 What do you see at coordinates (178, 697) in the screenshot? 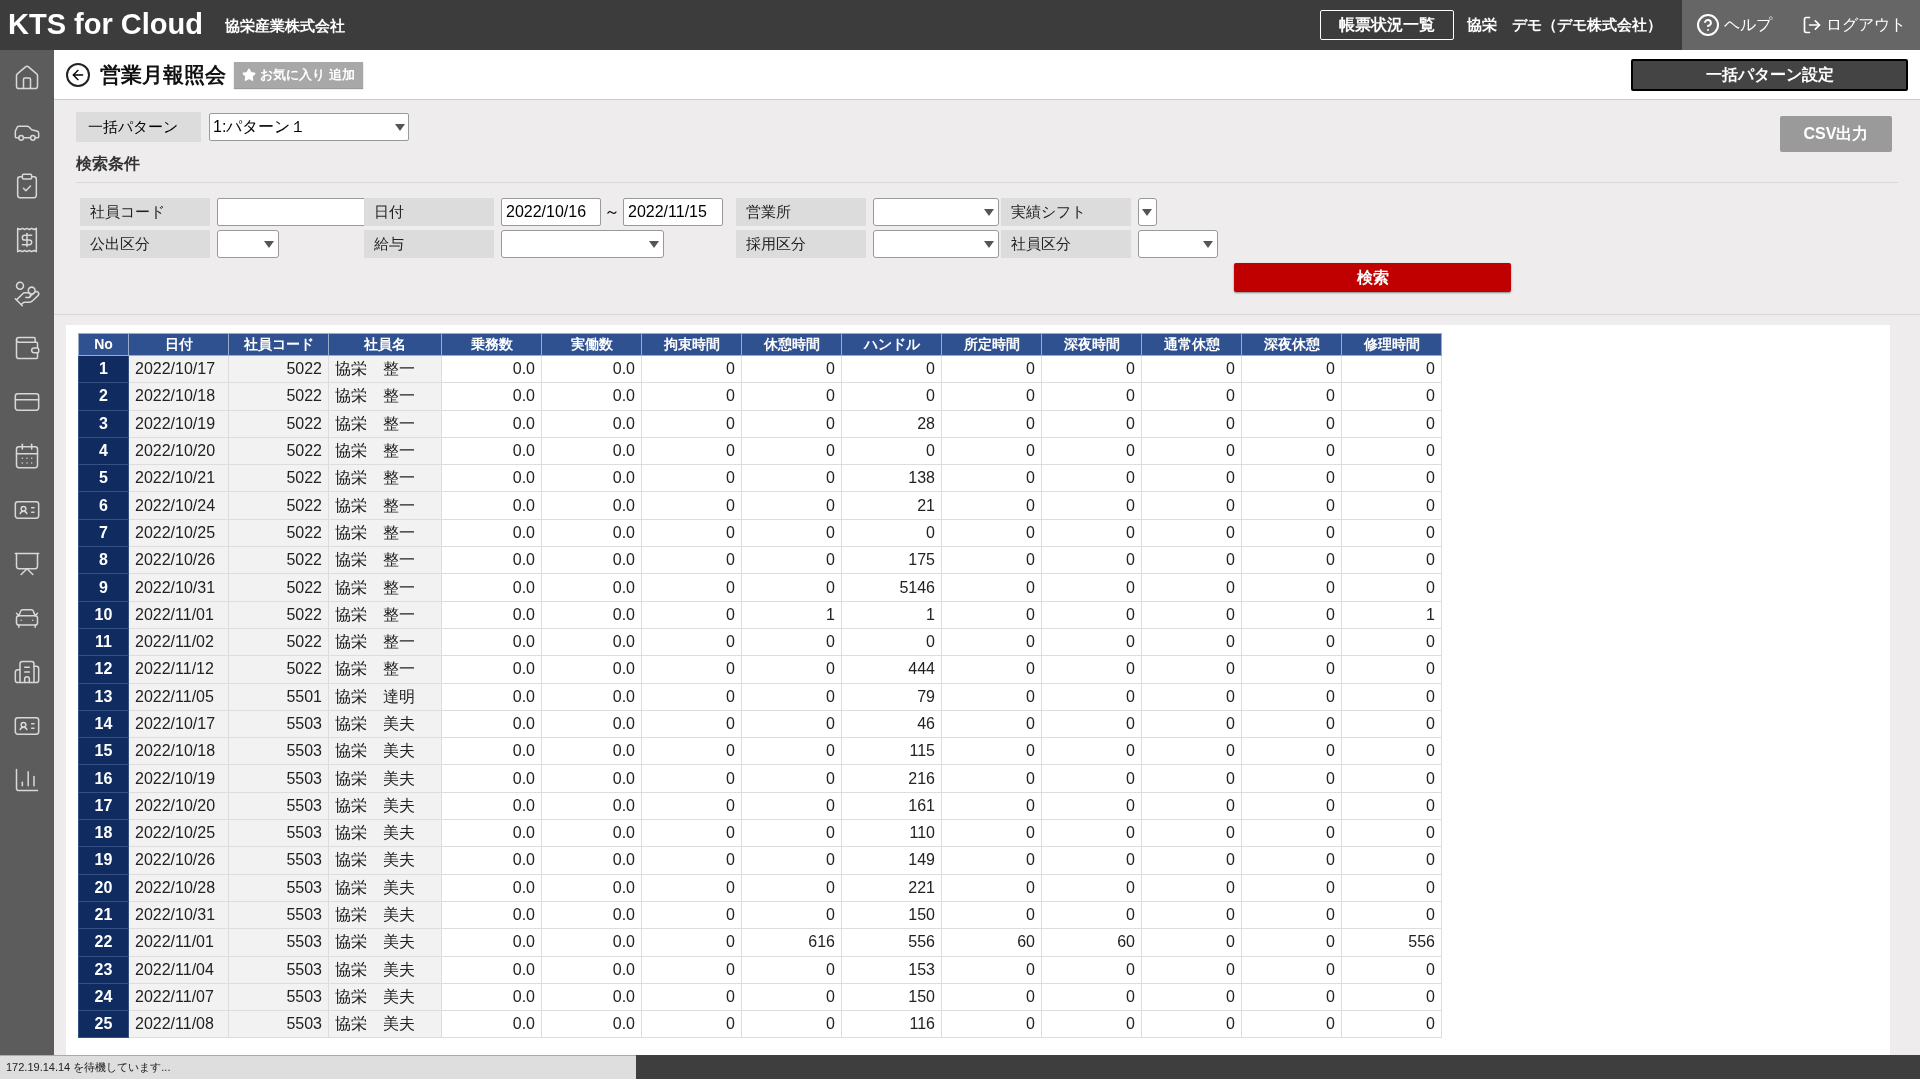
I see `table-cell: 2022/11/05` at bounding box center [178, 697].